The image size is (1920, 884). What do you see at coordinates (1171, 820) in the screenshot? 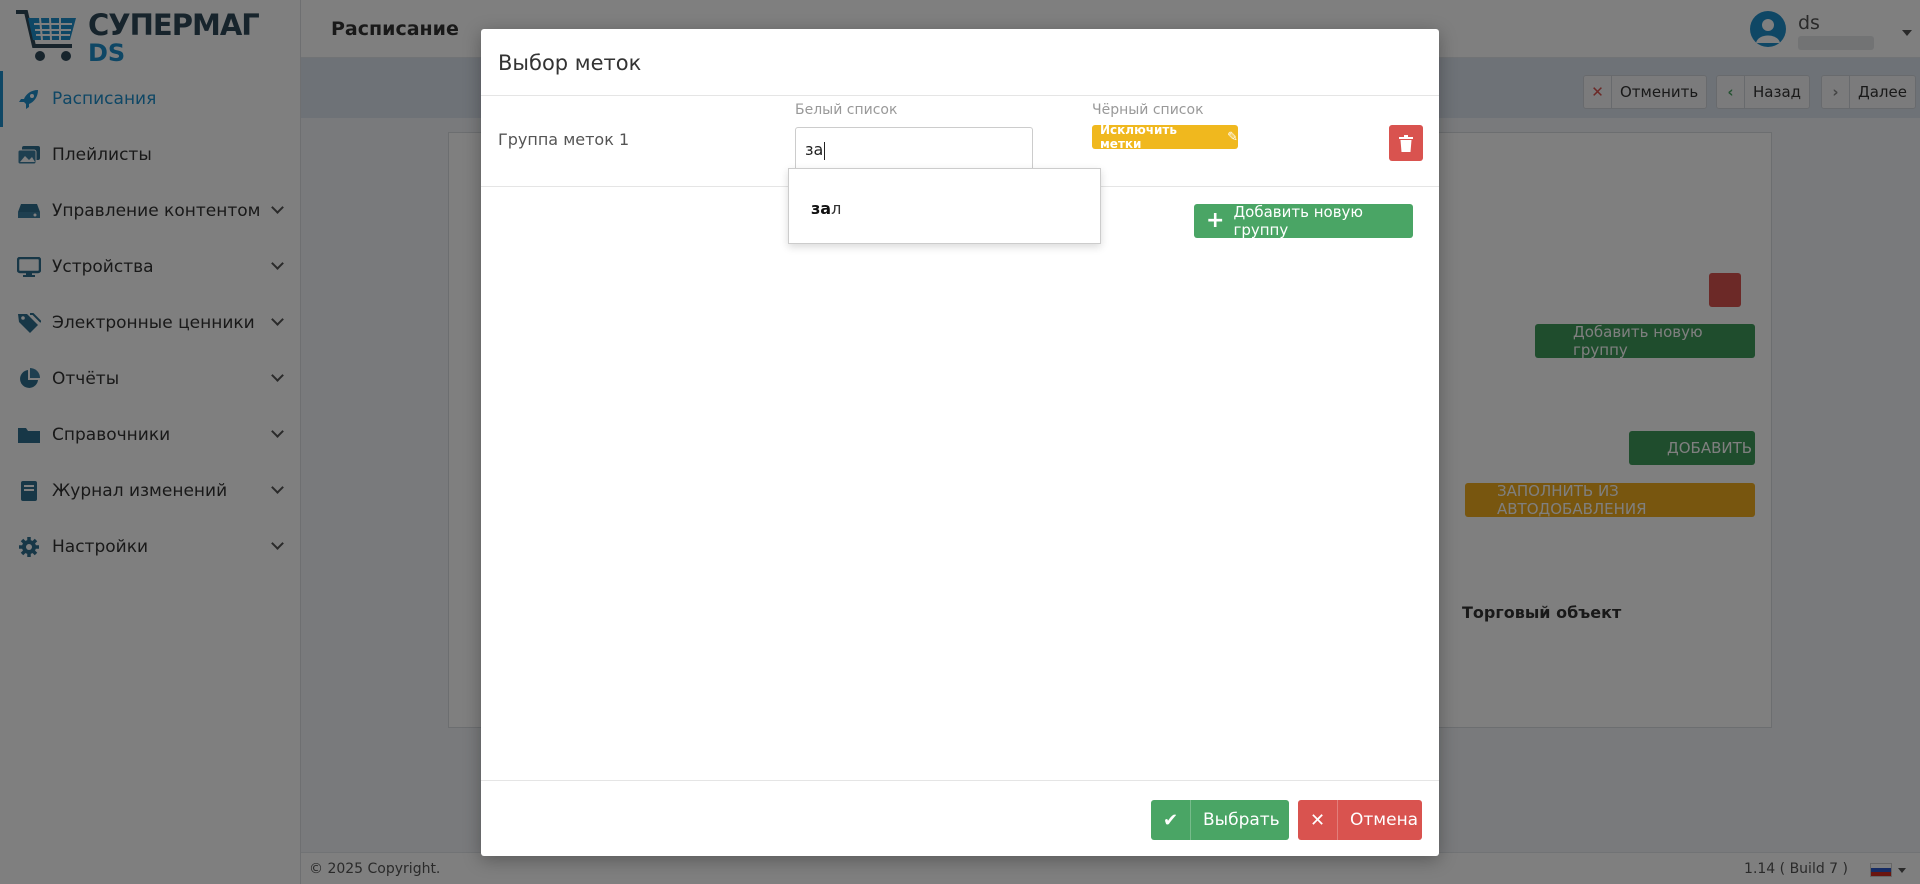
I see `check-icon: ✔` at bounding box center [1171, 820].